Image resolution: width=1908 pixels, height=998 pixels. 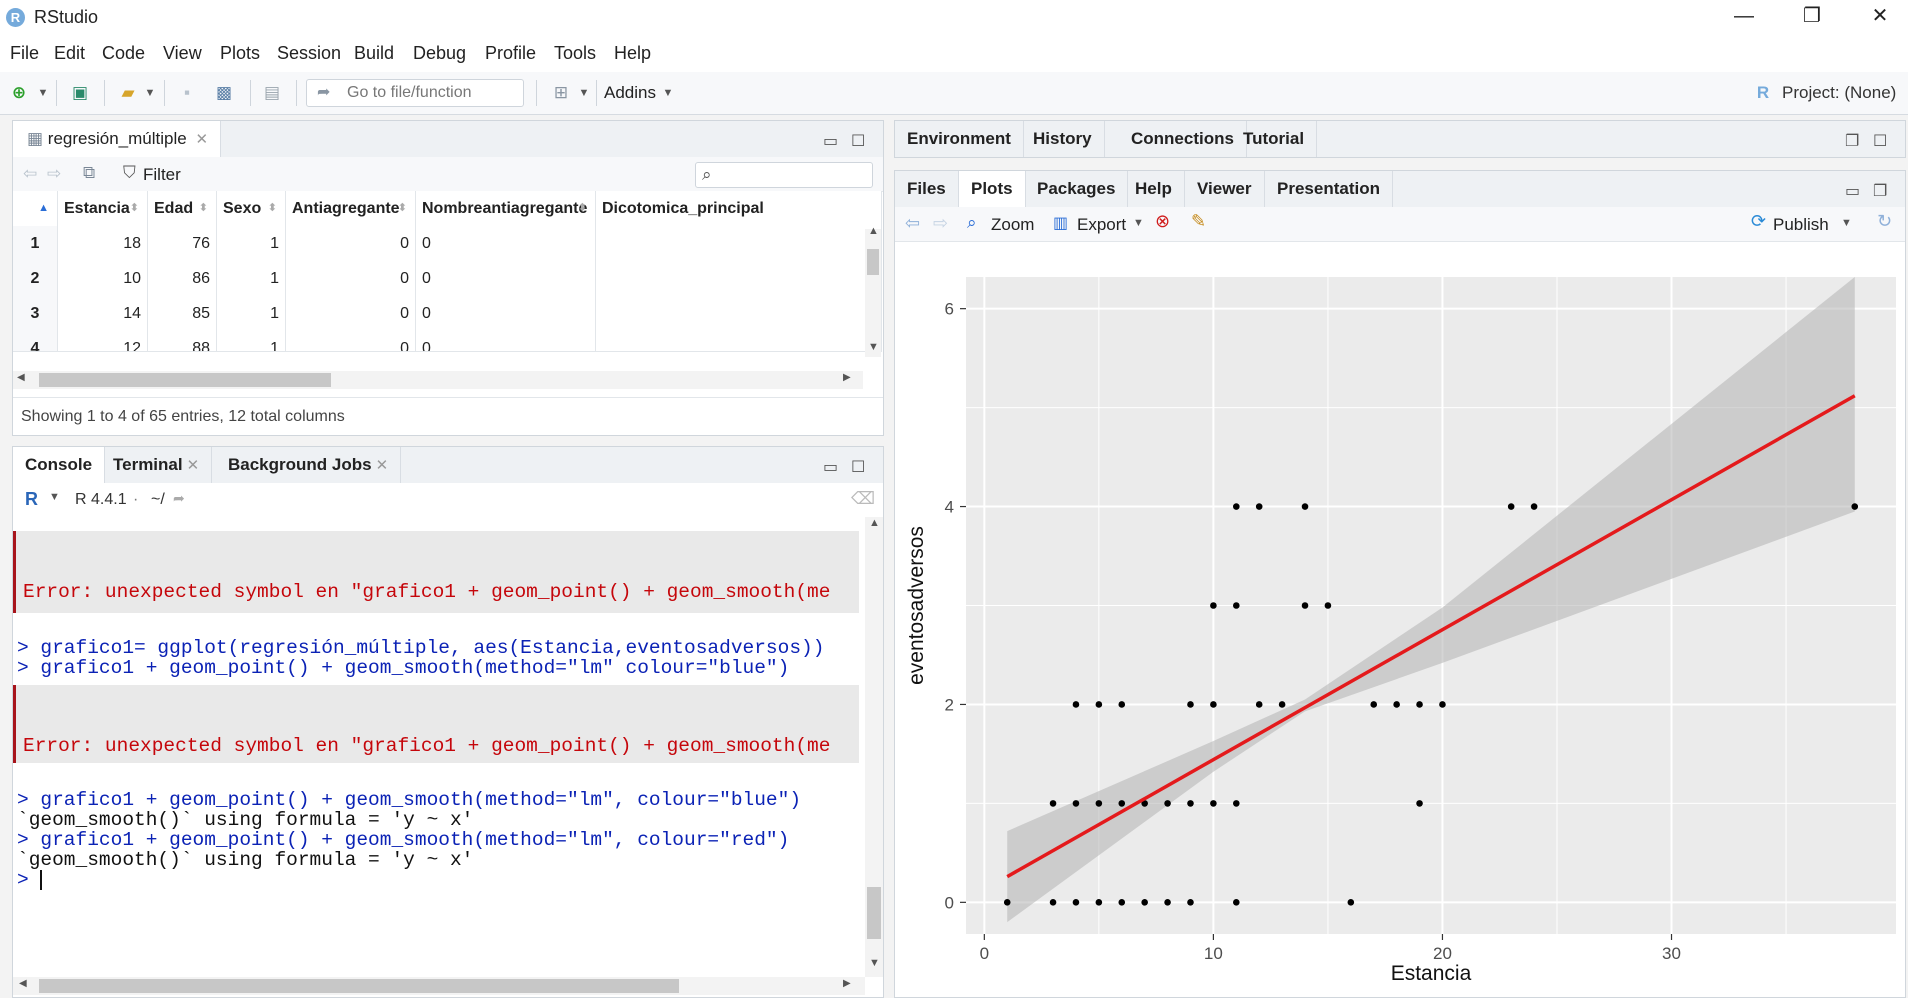 I want to click on tab-plots: Plots, so click(x=992, y=189).